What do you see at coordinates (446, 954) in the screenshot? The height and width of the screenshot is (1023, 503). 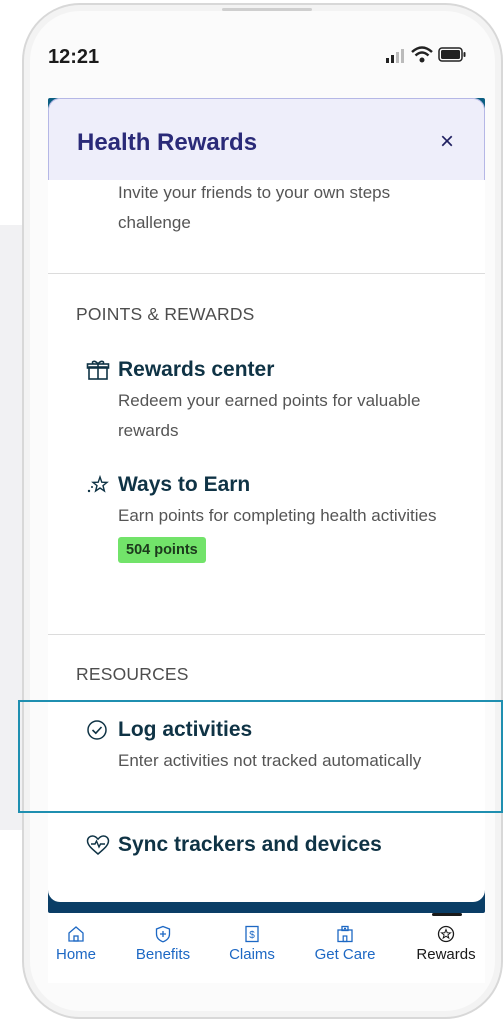 I see `tab-rewards-label: Rewards` at bounding box center [446, 954].